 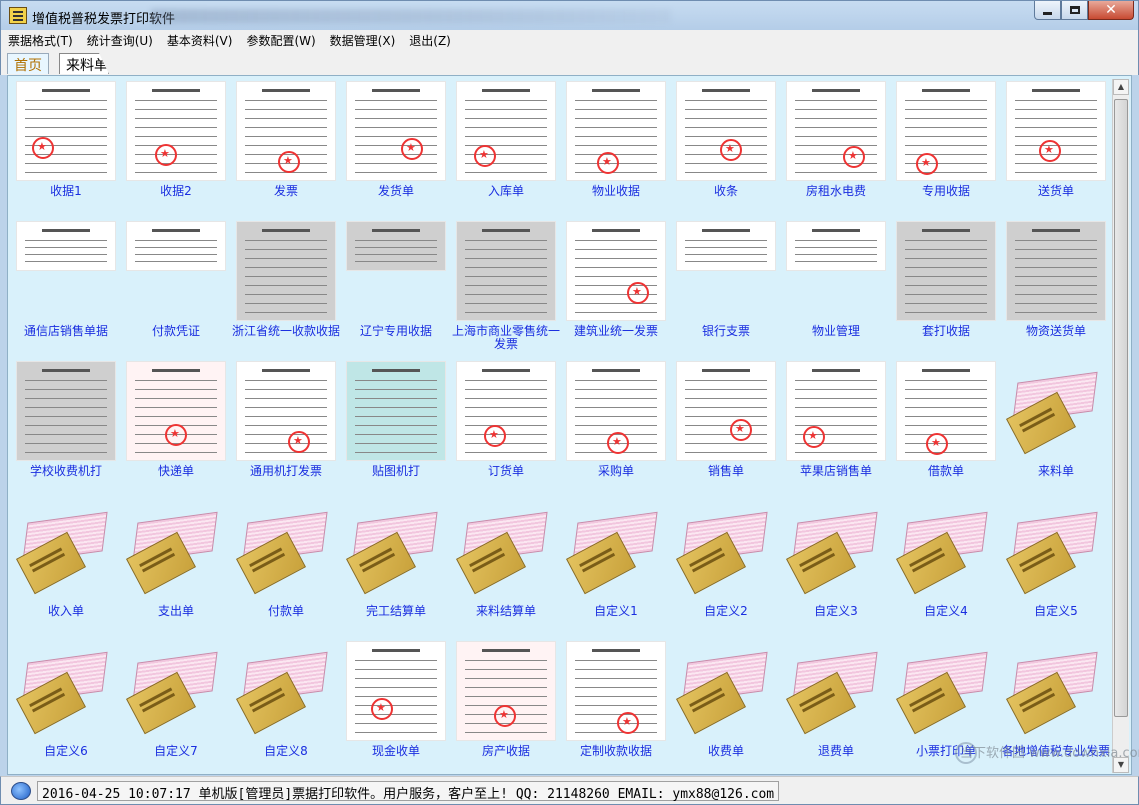 I want to click on template-item: 套打收据, so click(x=946, y=291).